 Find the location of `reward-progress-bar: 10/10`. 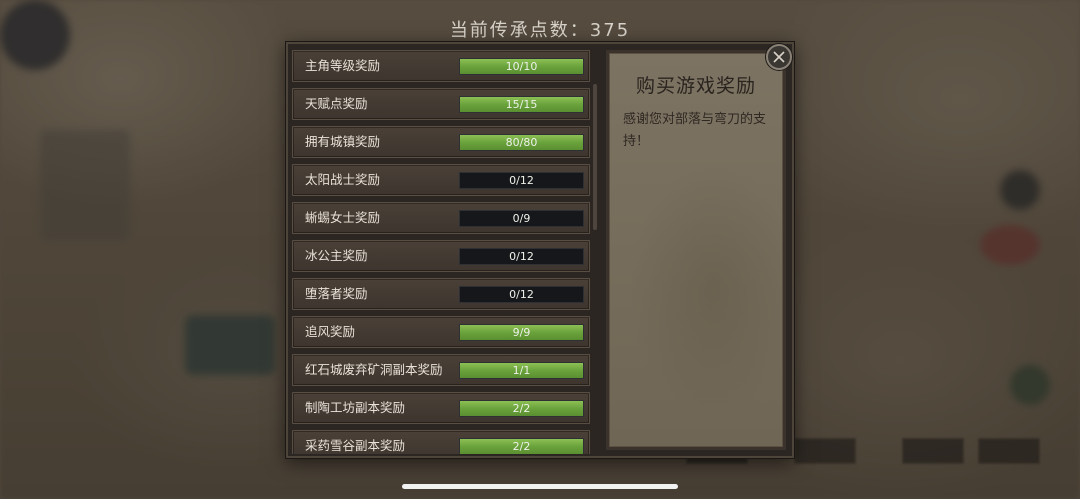

reward-progress-bar: 10/10 is located at coordinates (521, 66).